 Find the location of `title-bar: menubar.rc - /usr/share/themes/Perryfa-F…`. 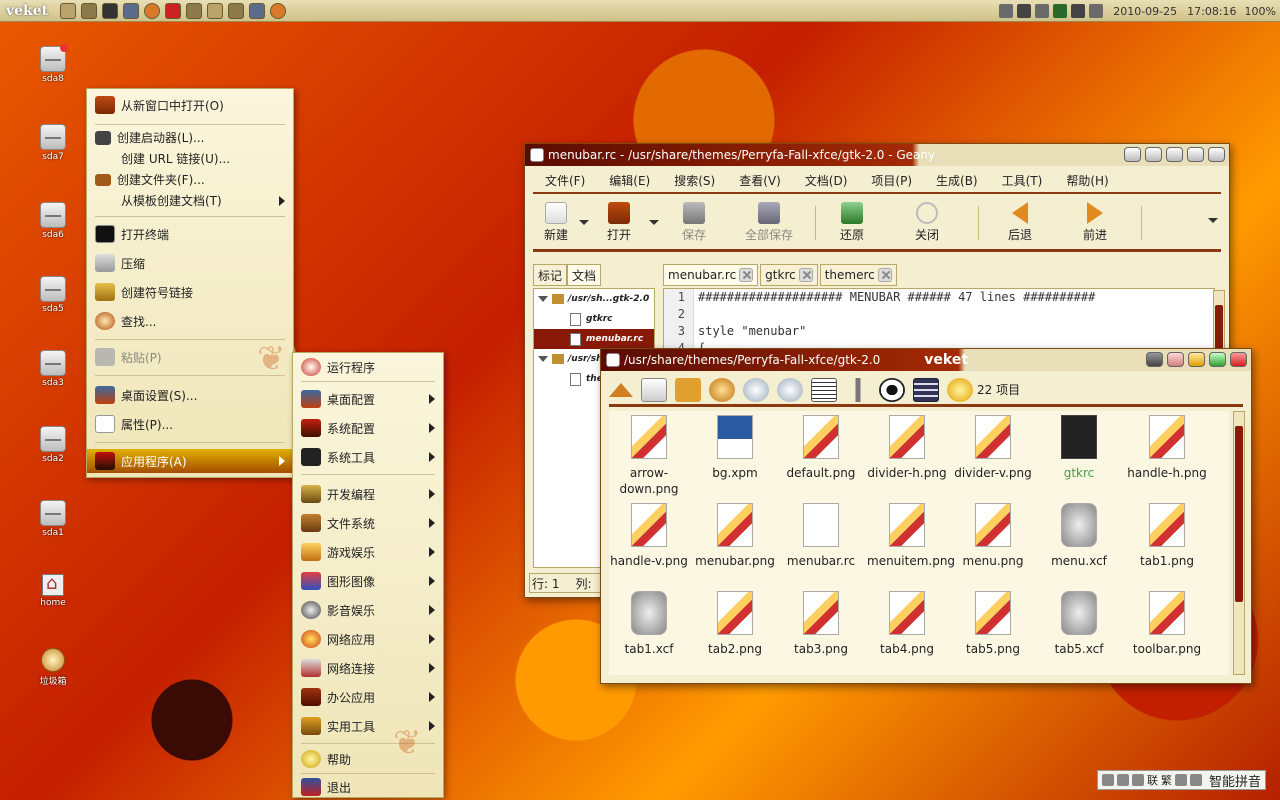

title-bar: menubar.rc - /usr/share/themes/Perryfa-F… is located at coordinates (877, 155).